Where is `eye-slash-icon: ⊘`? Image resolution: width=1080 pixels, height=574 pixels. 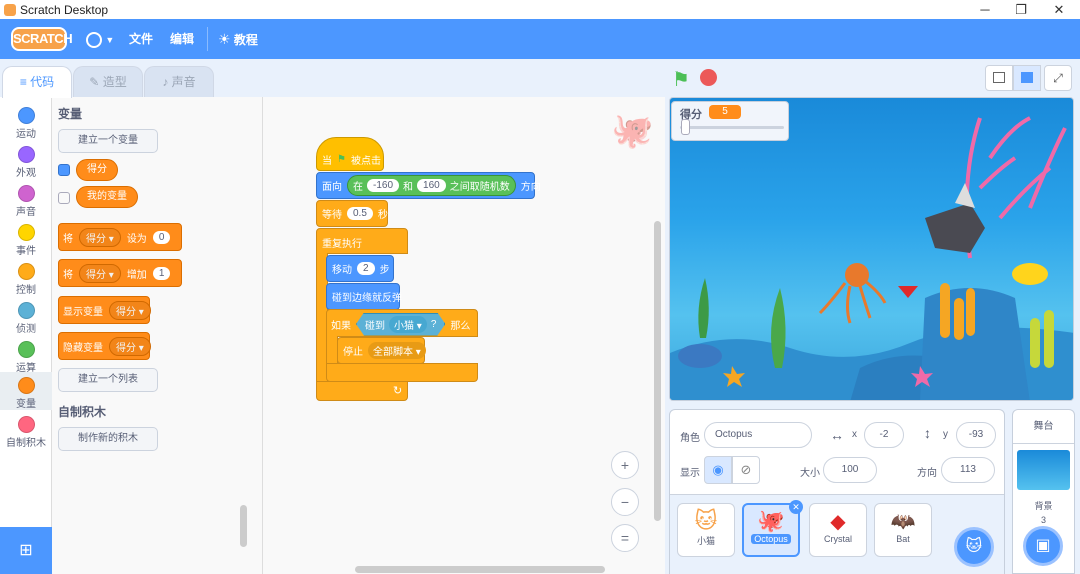
eye-slash-icon: ⊘ is located at coordinates (746, 469).